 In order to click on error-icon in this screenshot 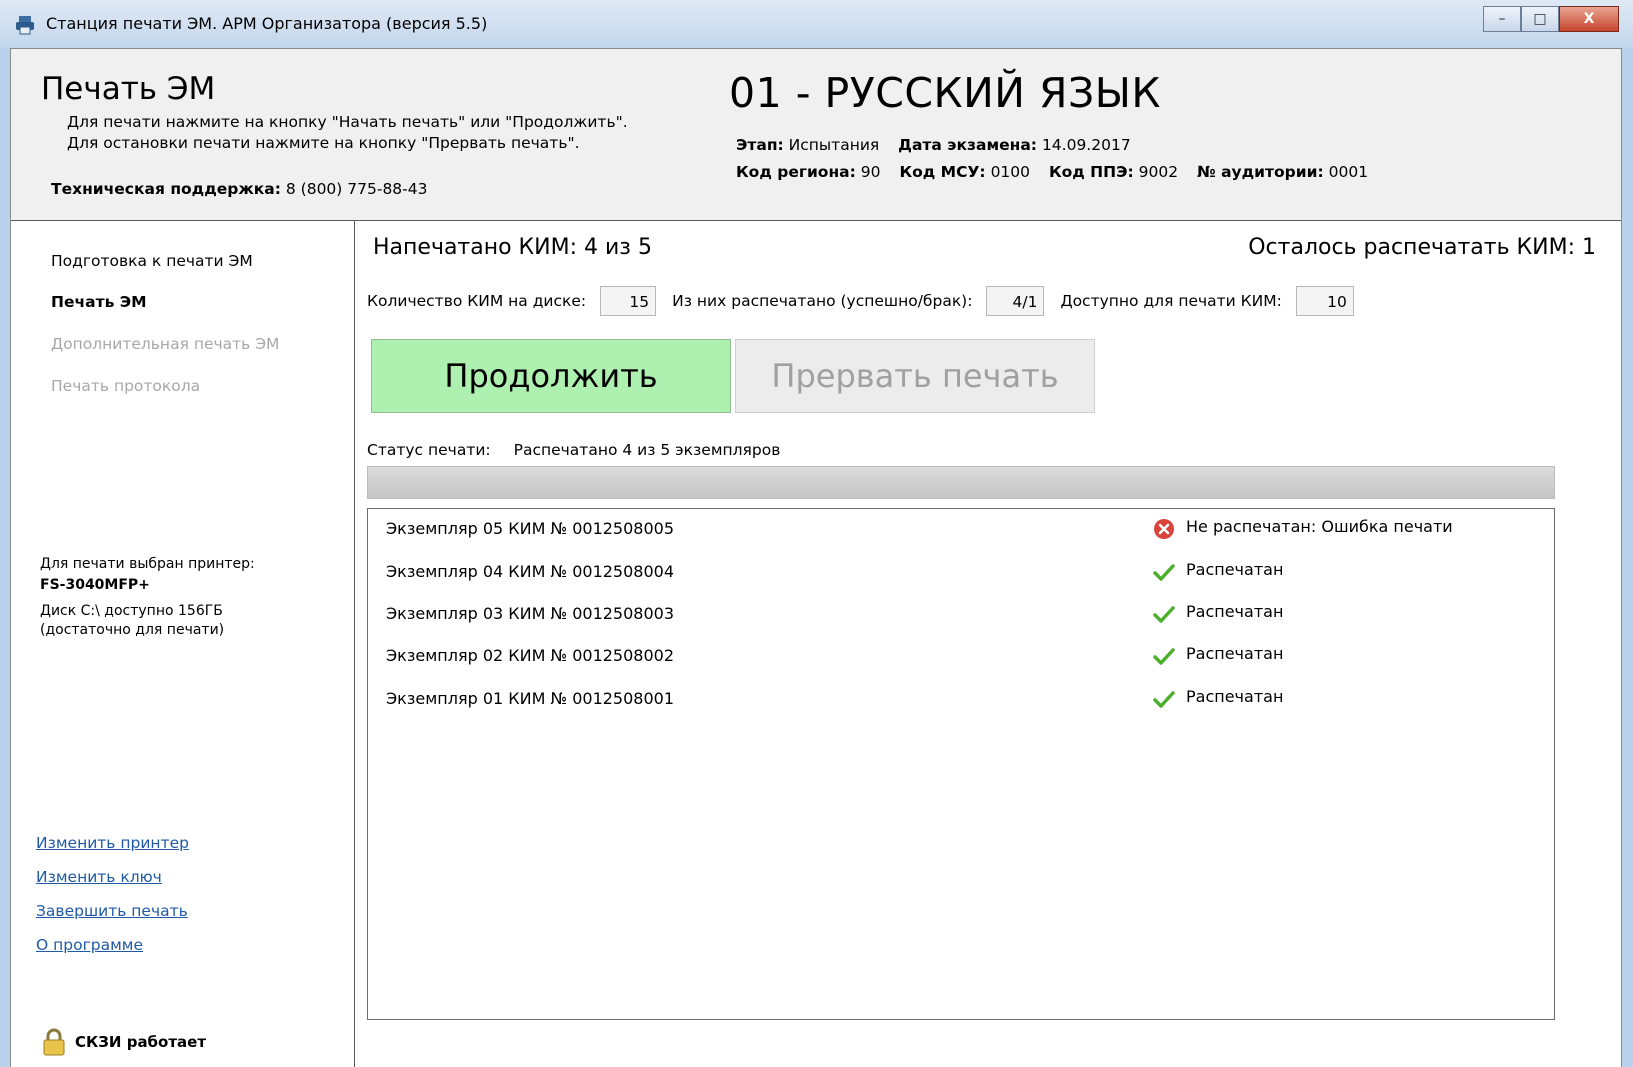, I will do `click(1164, 529)`.